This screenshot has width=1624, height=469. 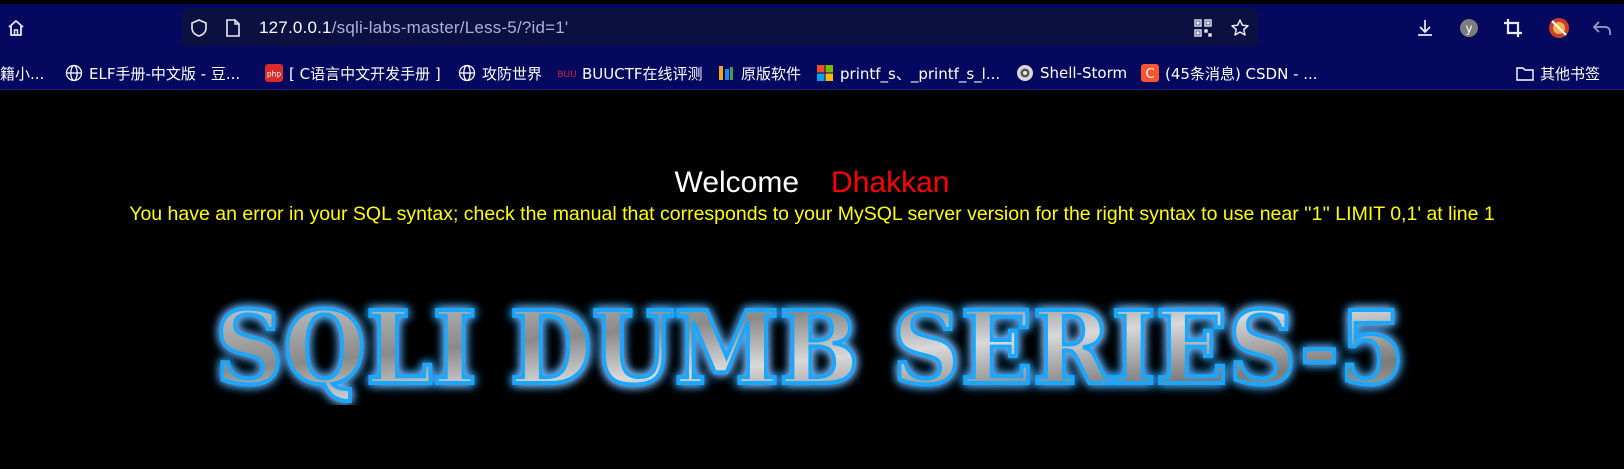 What do you see at coordinates (1602, 28) in the screenshot?
I see `undo-icon` at bounding box center [1602, 28].